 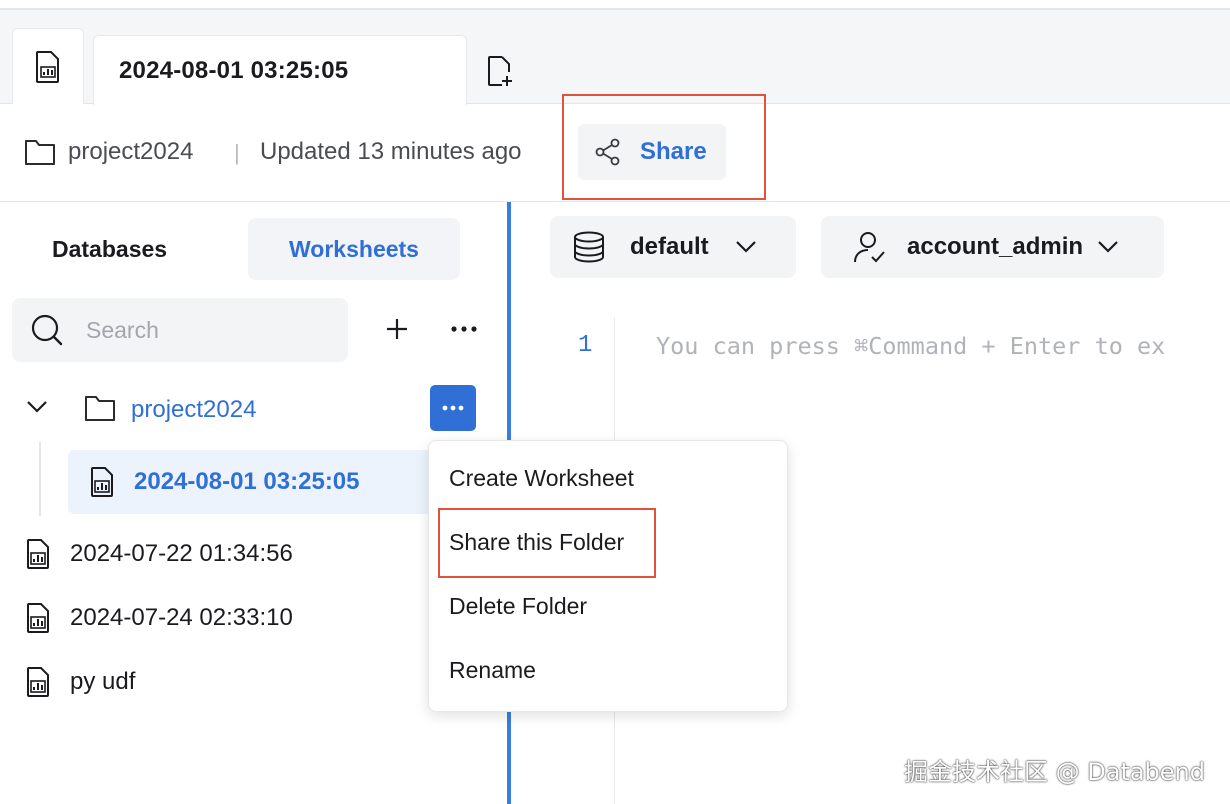 I want to click on breadcrumb-folder: project2024, so click(x=130, y=152).